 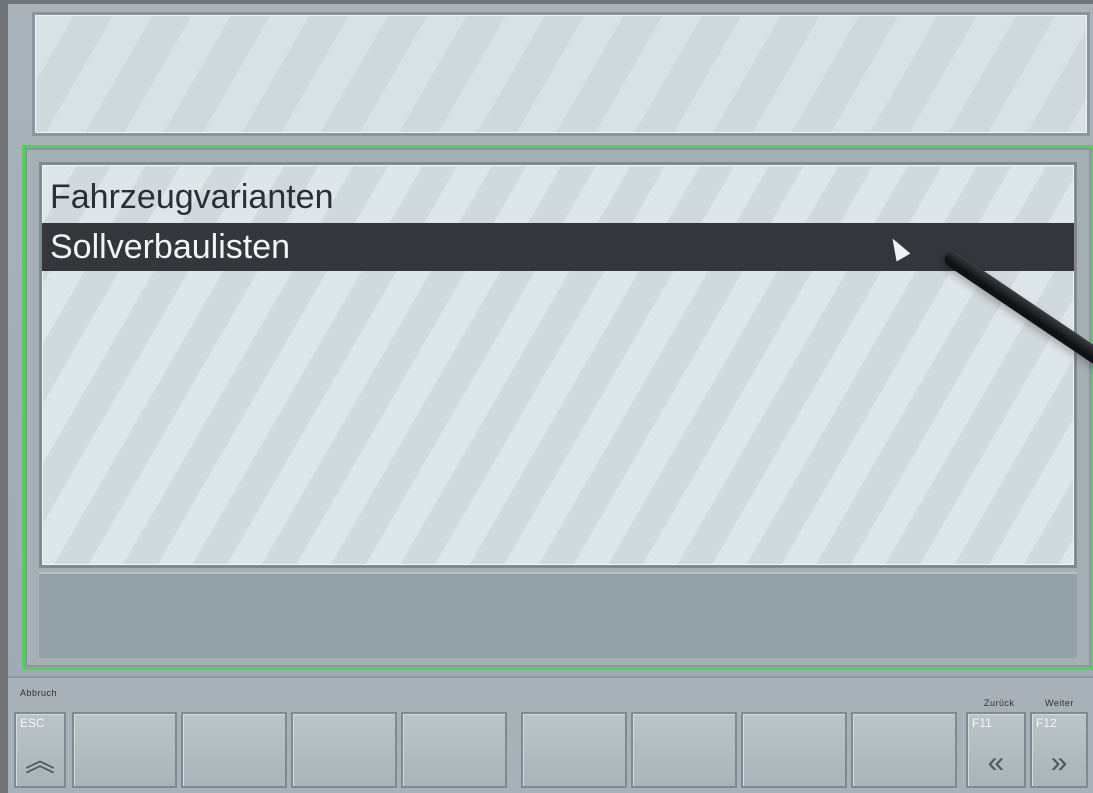 I want to click on double-chevron-up-icon: ︽, so click(x=40, y=761).